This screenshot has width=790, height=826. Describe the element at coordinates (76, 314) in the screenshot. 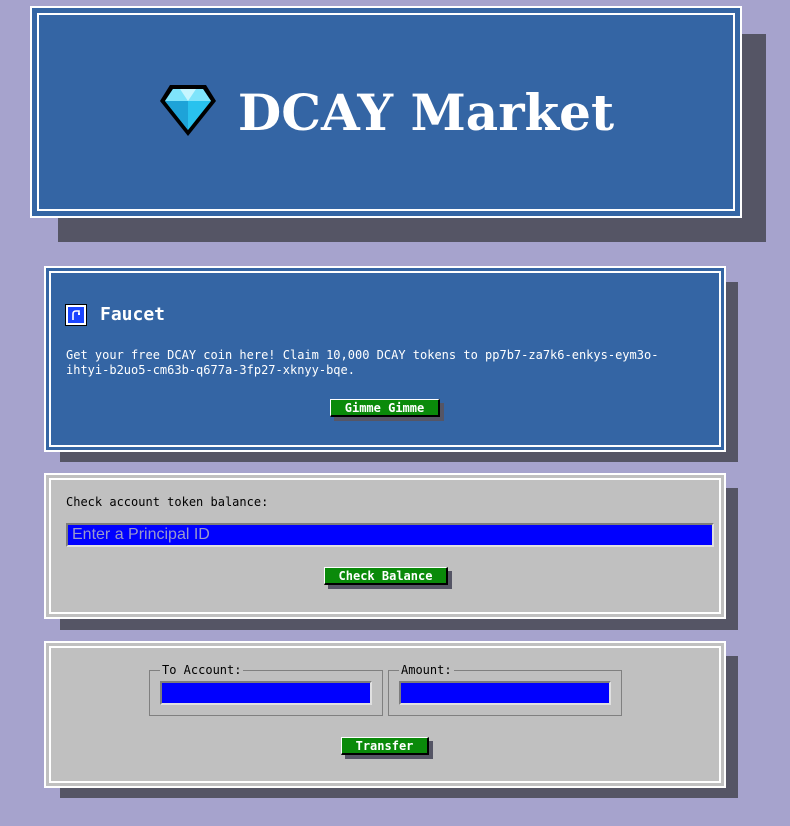

I see `faucet-icon` at that location.